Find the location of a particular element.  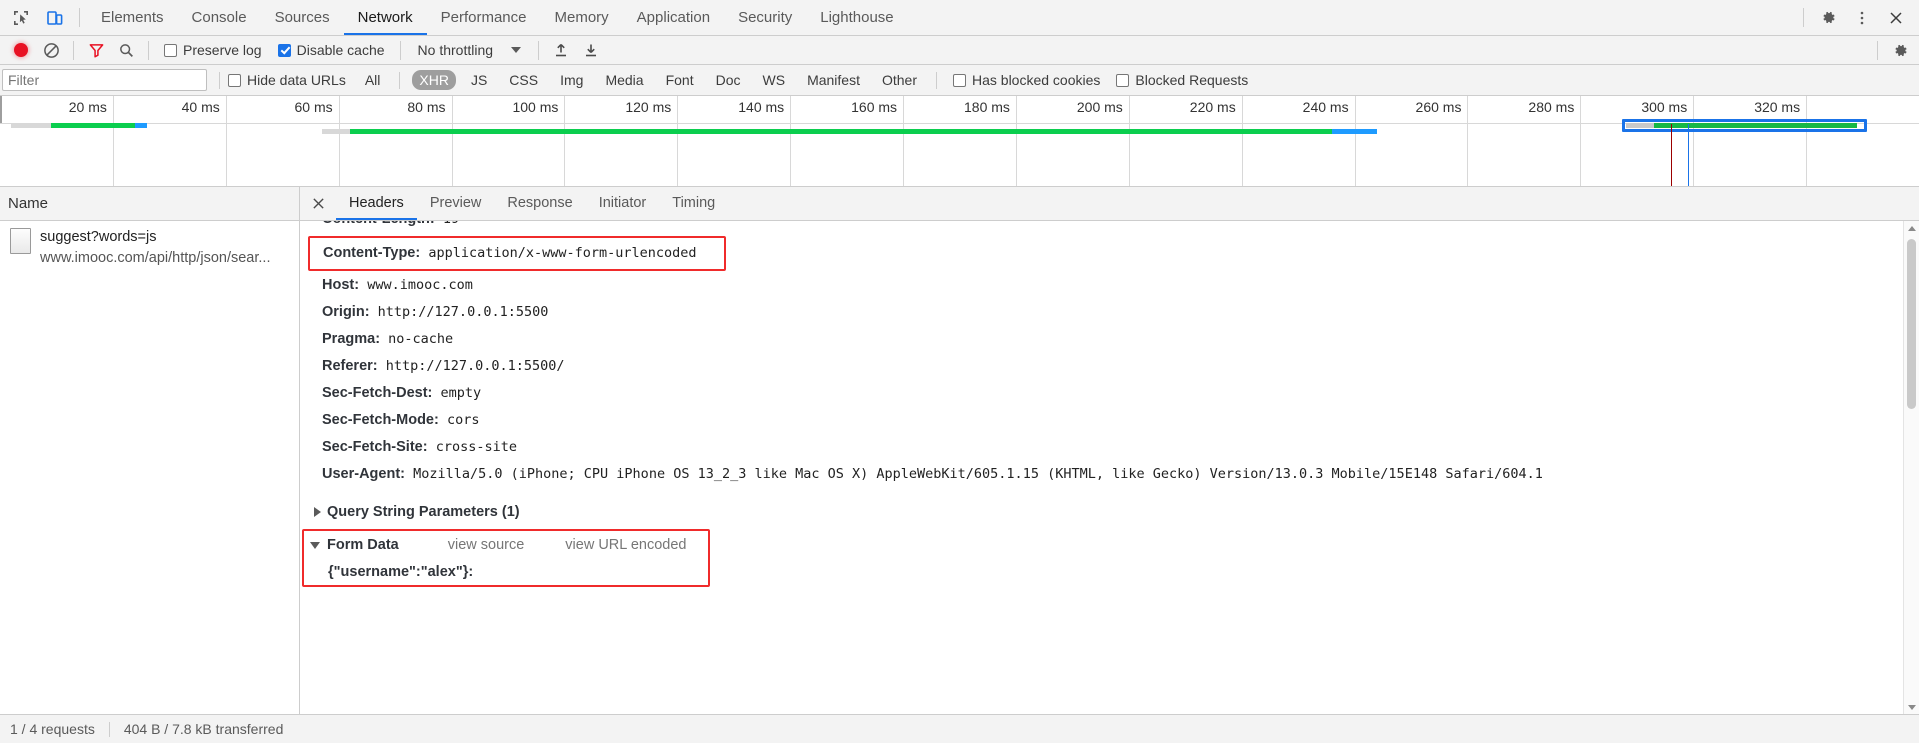

request-header-line: Sec-Fetch-Mode: cors is located at coordinates (1109, 420).